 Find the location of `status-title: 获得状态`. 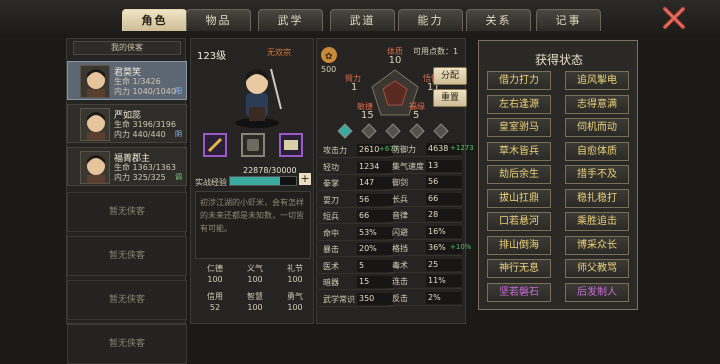

status-title: 获得状态 is located at coordinates (558, 60).